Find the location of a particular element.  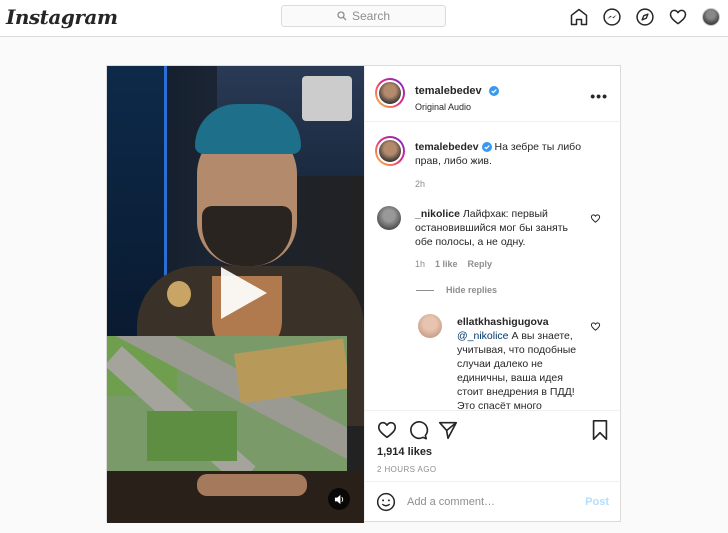

more-options-icon: ••• is located at coordinates (599, 96).